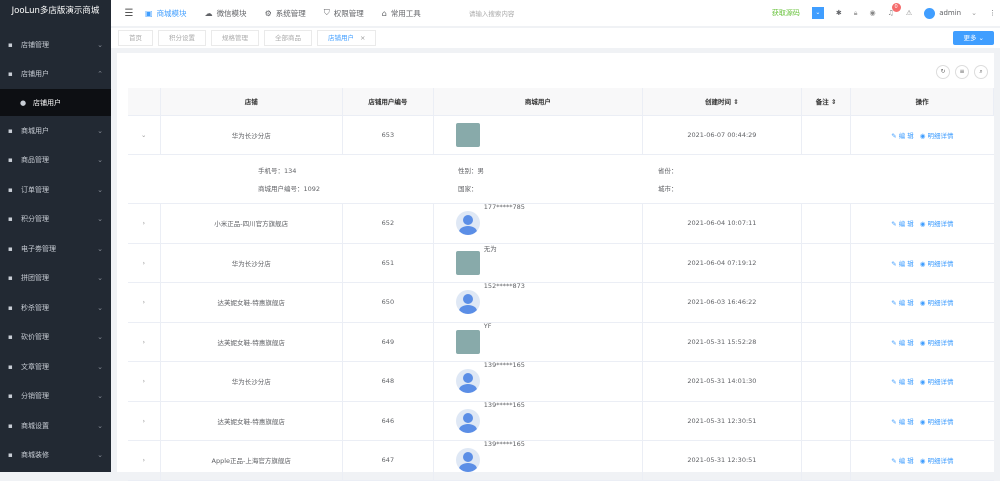 The height and width of the screenshot is (481, 1000). I want to click on lock-icon: 🔒︎, so click(856, 13).